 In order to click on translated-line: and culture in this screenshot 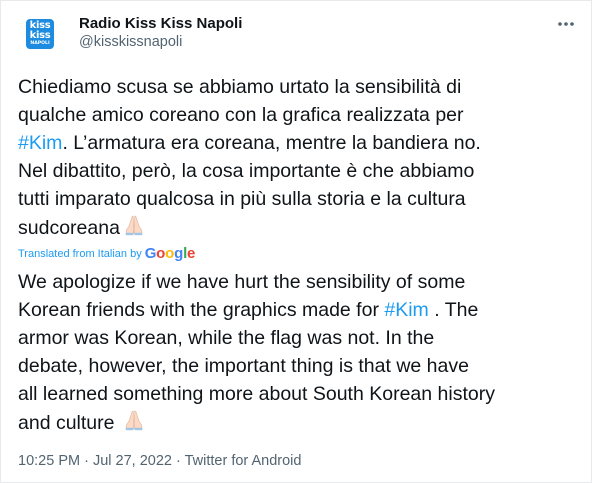, I will do `click(298, 422)`.